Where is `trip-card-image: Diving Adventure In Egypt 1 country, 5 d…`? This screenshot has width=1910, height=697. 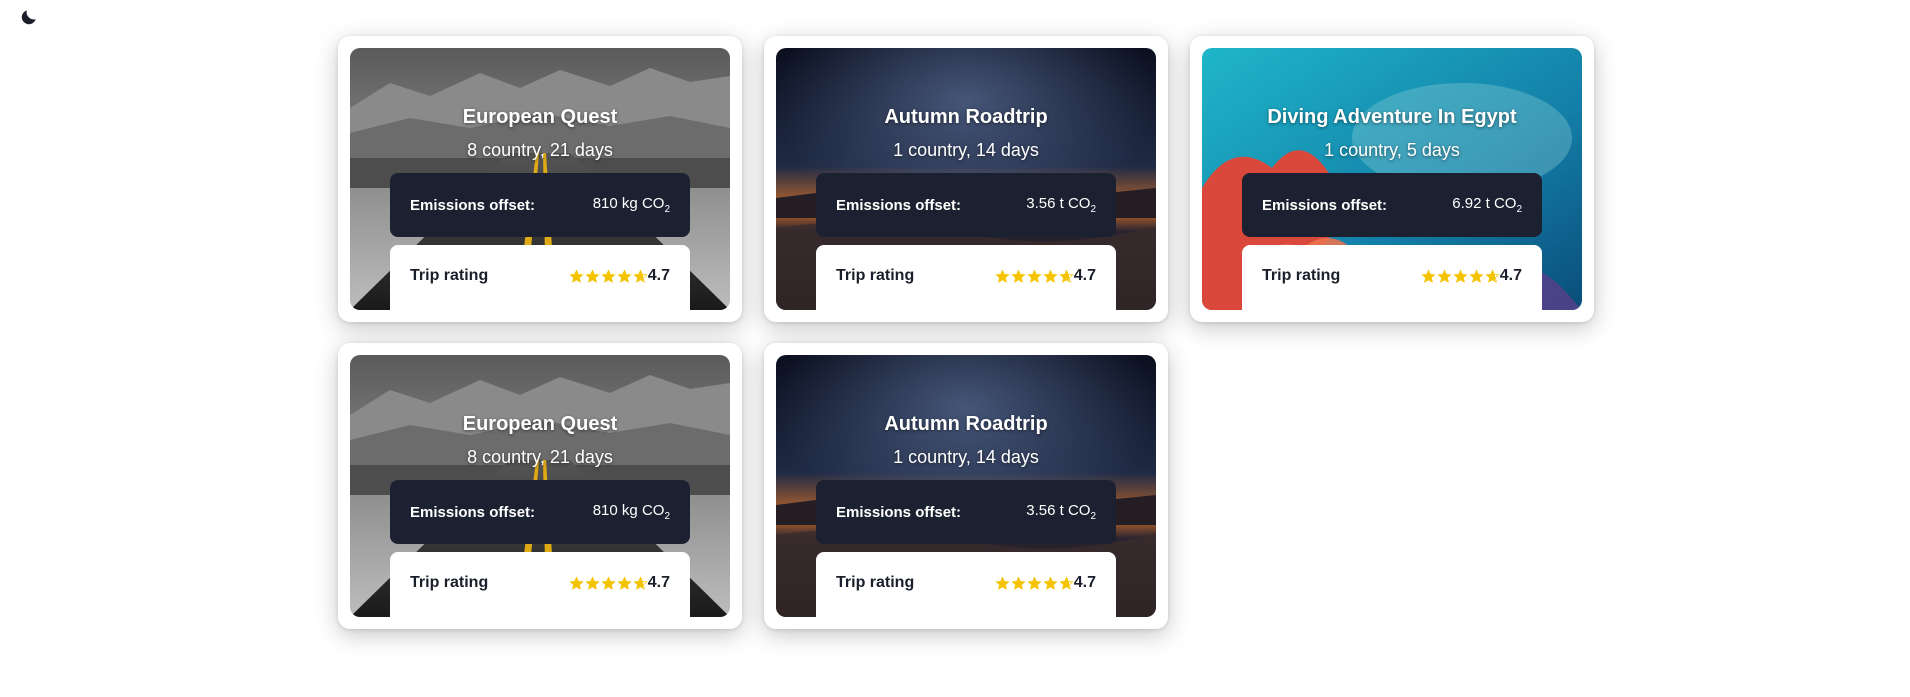
trip-card-image: Diving Adventure In Egypt 1 country, 5 d… is located at coordinates (1392, 179).